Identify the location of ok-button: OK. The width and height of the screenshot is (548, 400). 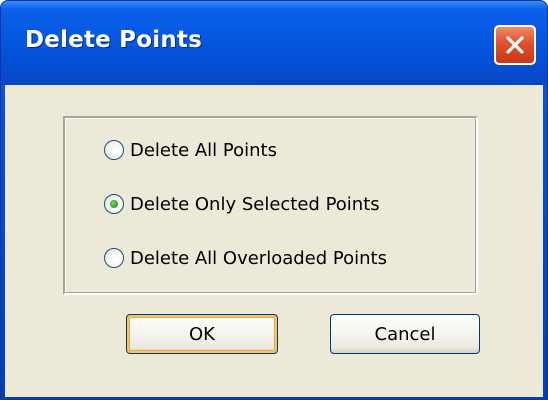
(202, 334).